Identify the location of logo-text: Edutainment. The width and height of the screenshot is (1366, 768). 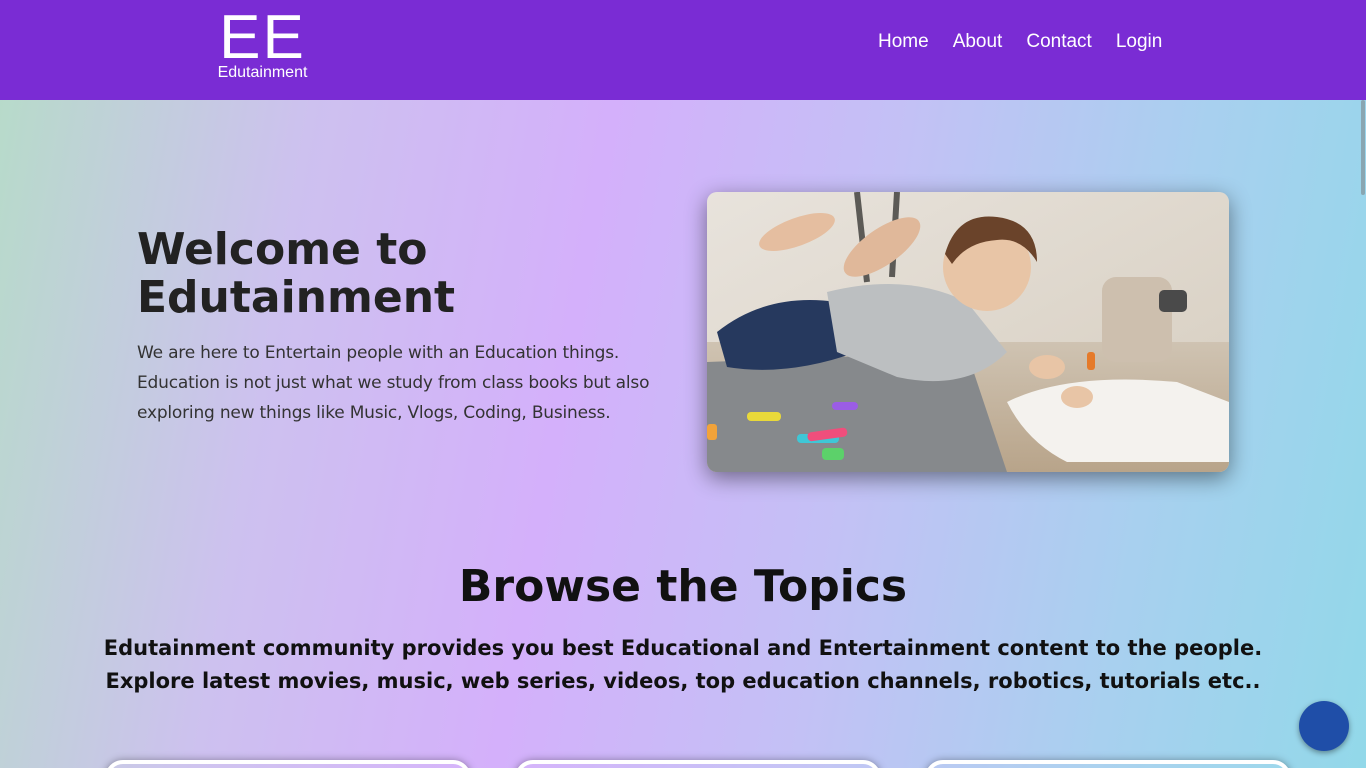
(262, 72).